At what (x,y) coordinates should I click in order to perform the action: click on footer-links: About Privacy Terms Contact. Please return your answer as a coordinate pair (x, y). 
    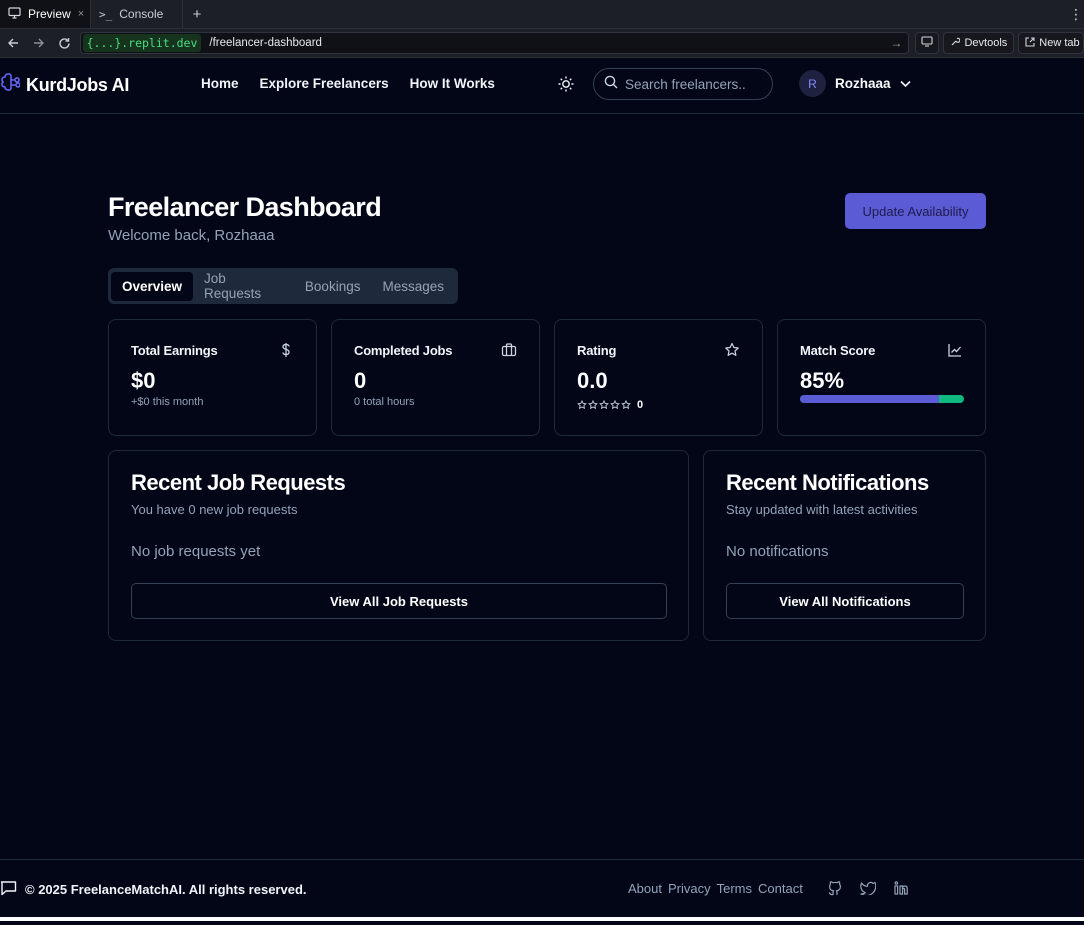
    Looking at the image, I should click on (715, 888).